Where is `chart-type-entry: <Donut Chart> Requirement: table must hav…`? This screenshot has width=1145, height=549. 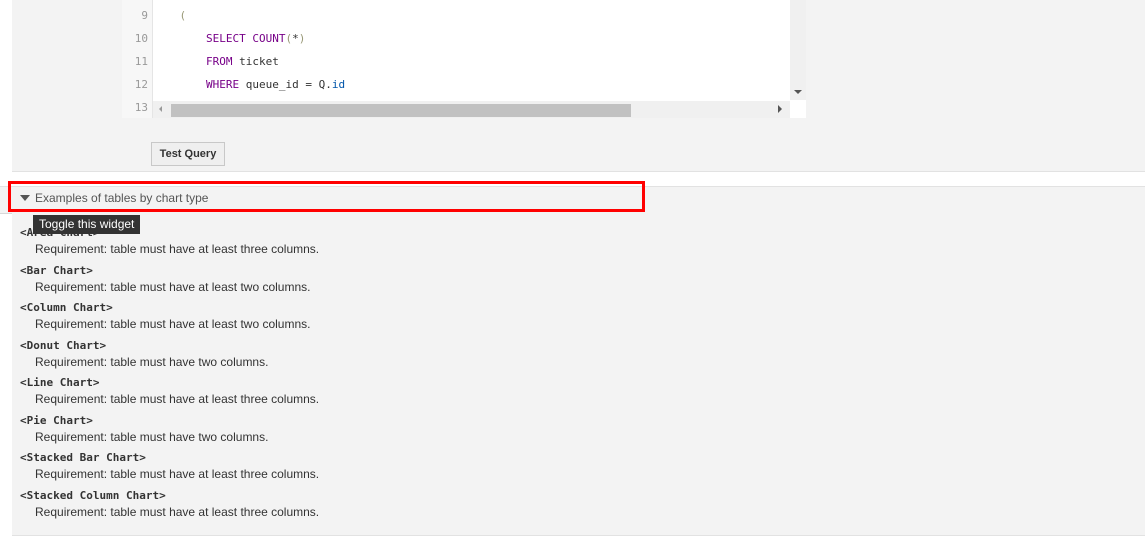 chart-type-entry: <Donut Chart> Requirement: table must hav… is located at coordinates (144, 354).